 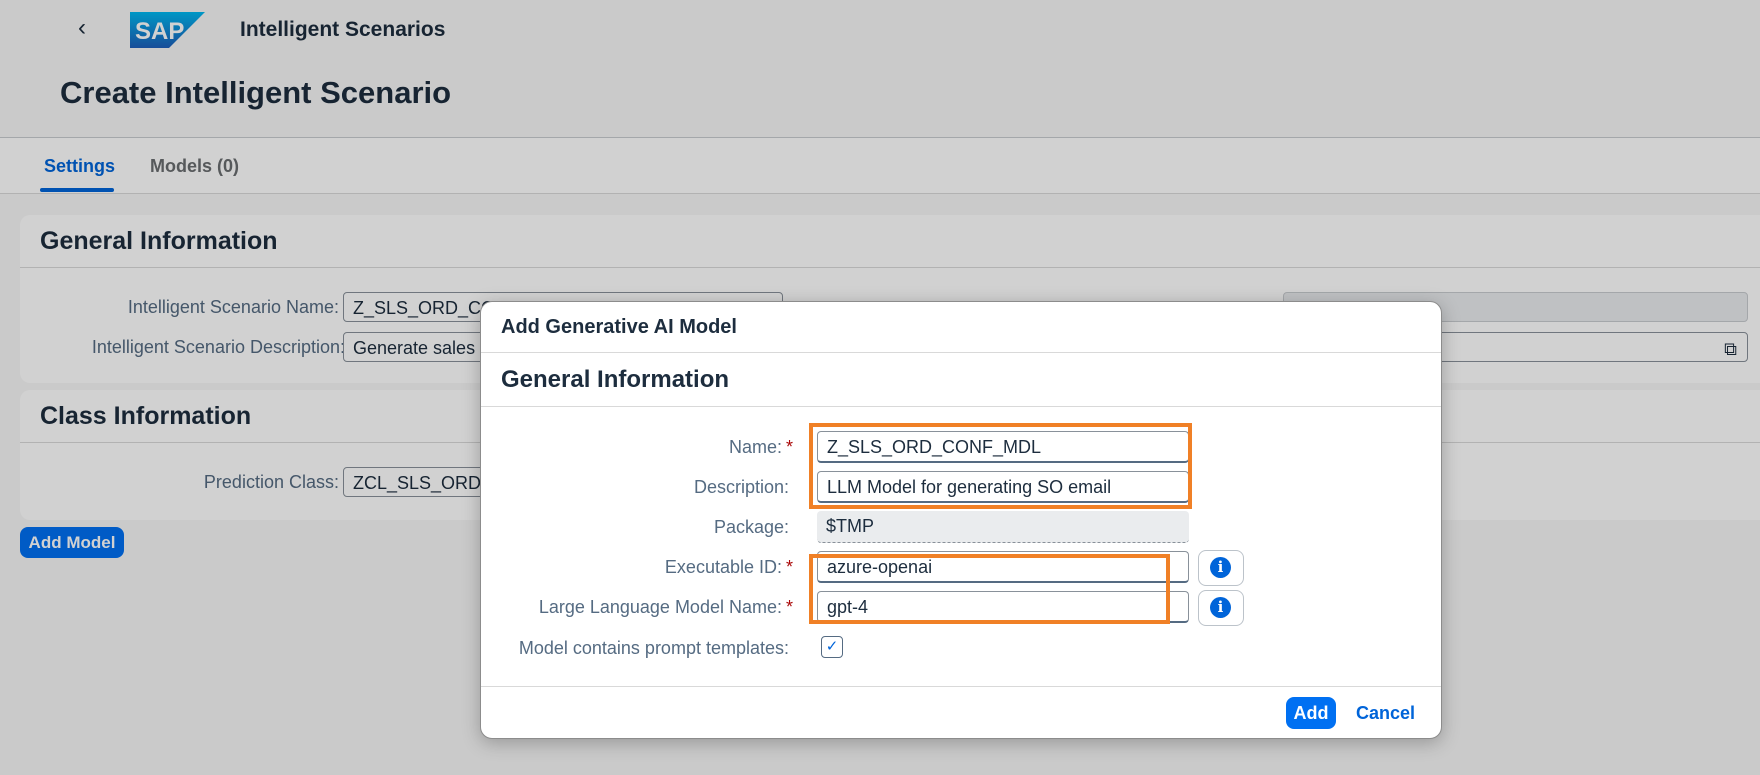 What do you see at coordinates (1385, 713) in the screenshot?
I see `cancel-button: Cancel` at bounding box center [1385, 713].